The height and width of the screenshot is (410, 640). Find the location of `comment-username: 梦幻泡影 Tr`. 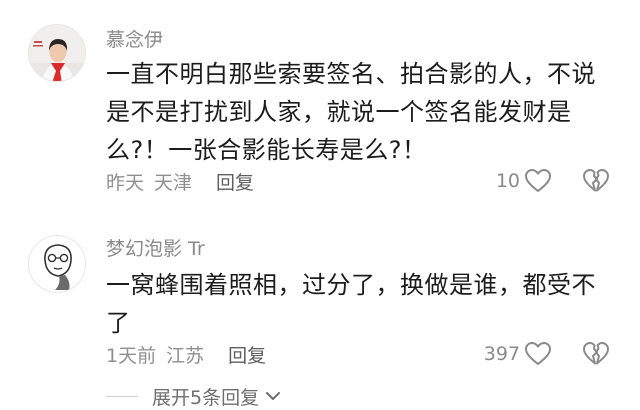

comment-username: 梦幻泡影 Tr is located at coordinates (155, 247).